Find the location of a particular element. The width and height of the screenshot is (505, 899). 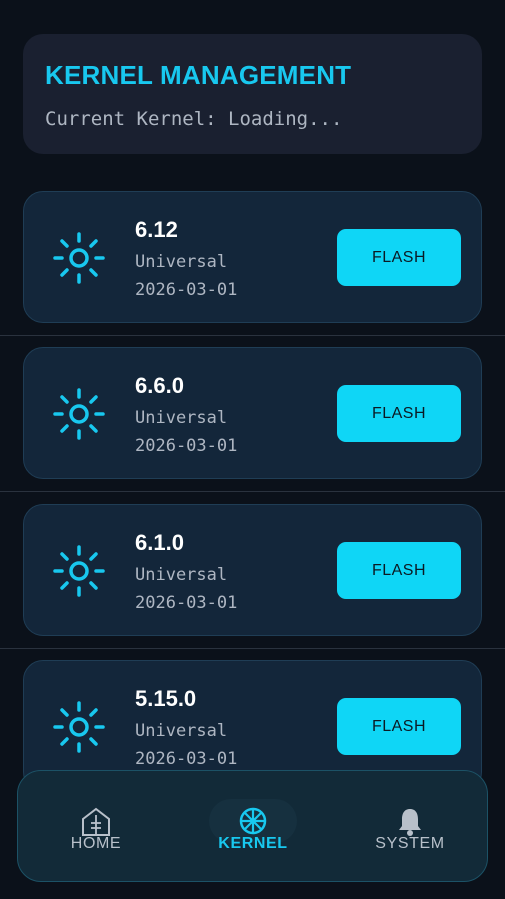

nav-system: SYSTEM is located at coordinates (410, 831).